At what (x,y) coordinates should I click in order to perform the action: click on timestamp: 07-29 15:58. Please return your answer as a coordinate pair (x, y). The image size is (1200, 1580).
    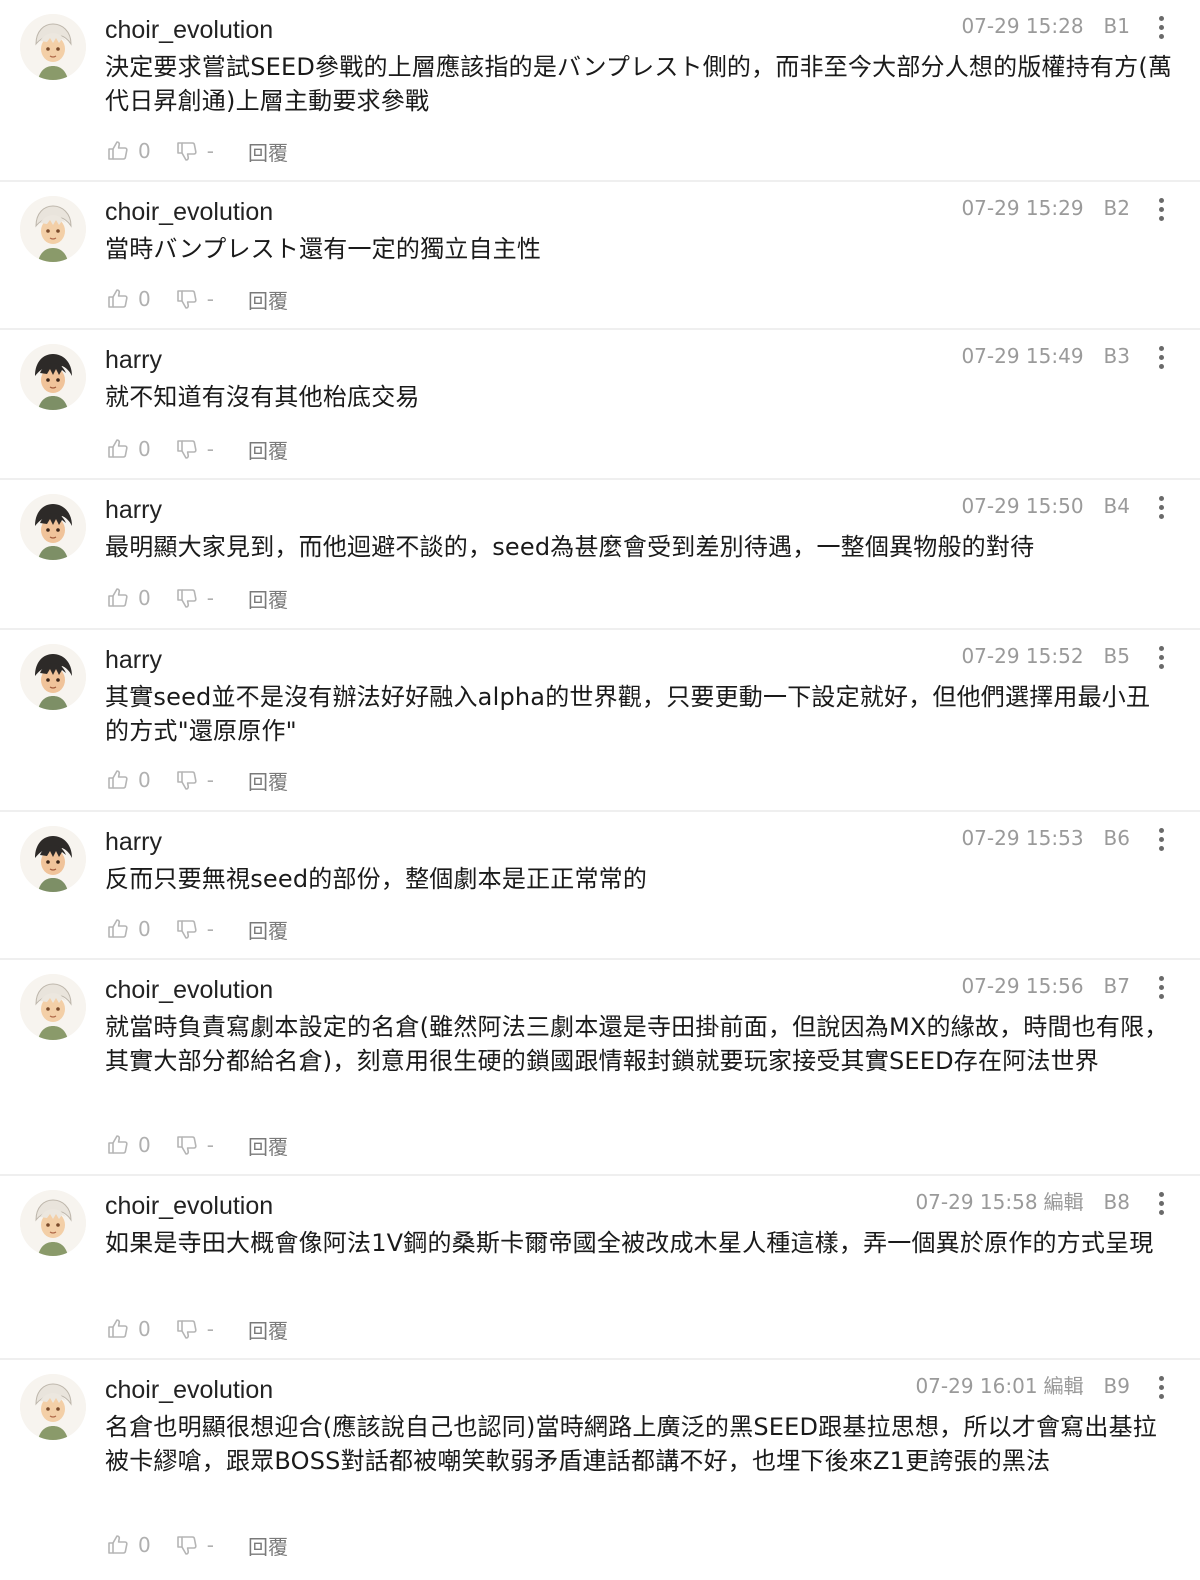
    Looking at the image, I should click on (976, 1202).